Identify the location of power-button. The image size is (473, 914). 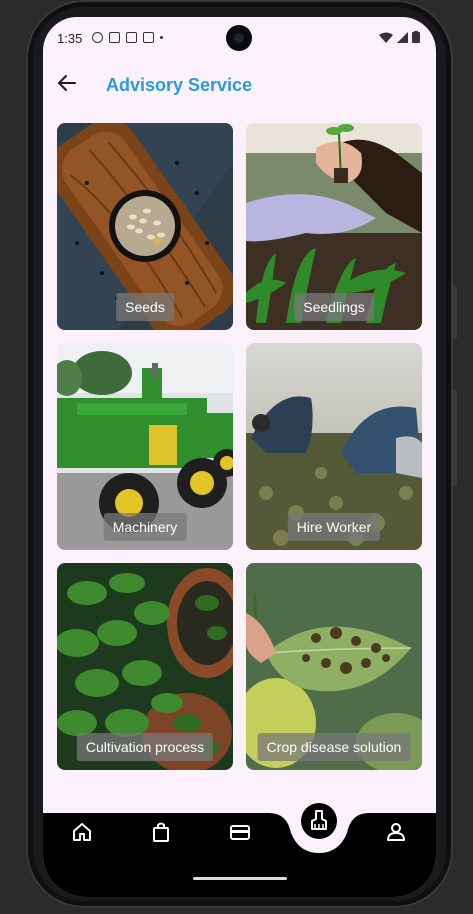
(454, 313).